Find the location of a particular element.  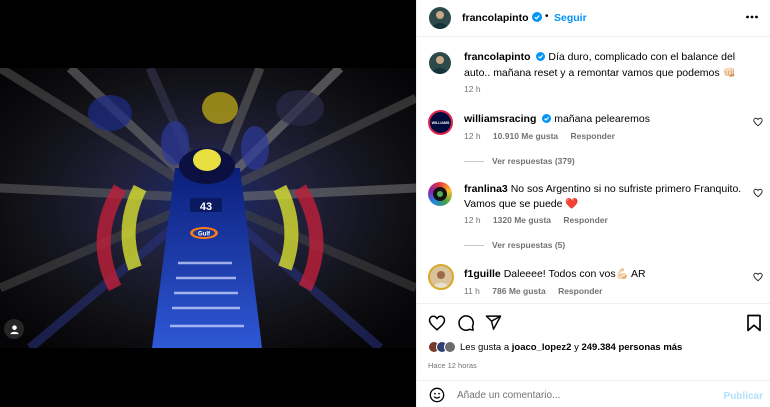

post-timestamp: Hace 12 horas is located at coordinates (452, 365).